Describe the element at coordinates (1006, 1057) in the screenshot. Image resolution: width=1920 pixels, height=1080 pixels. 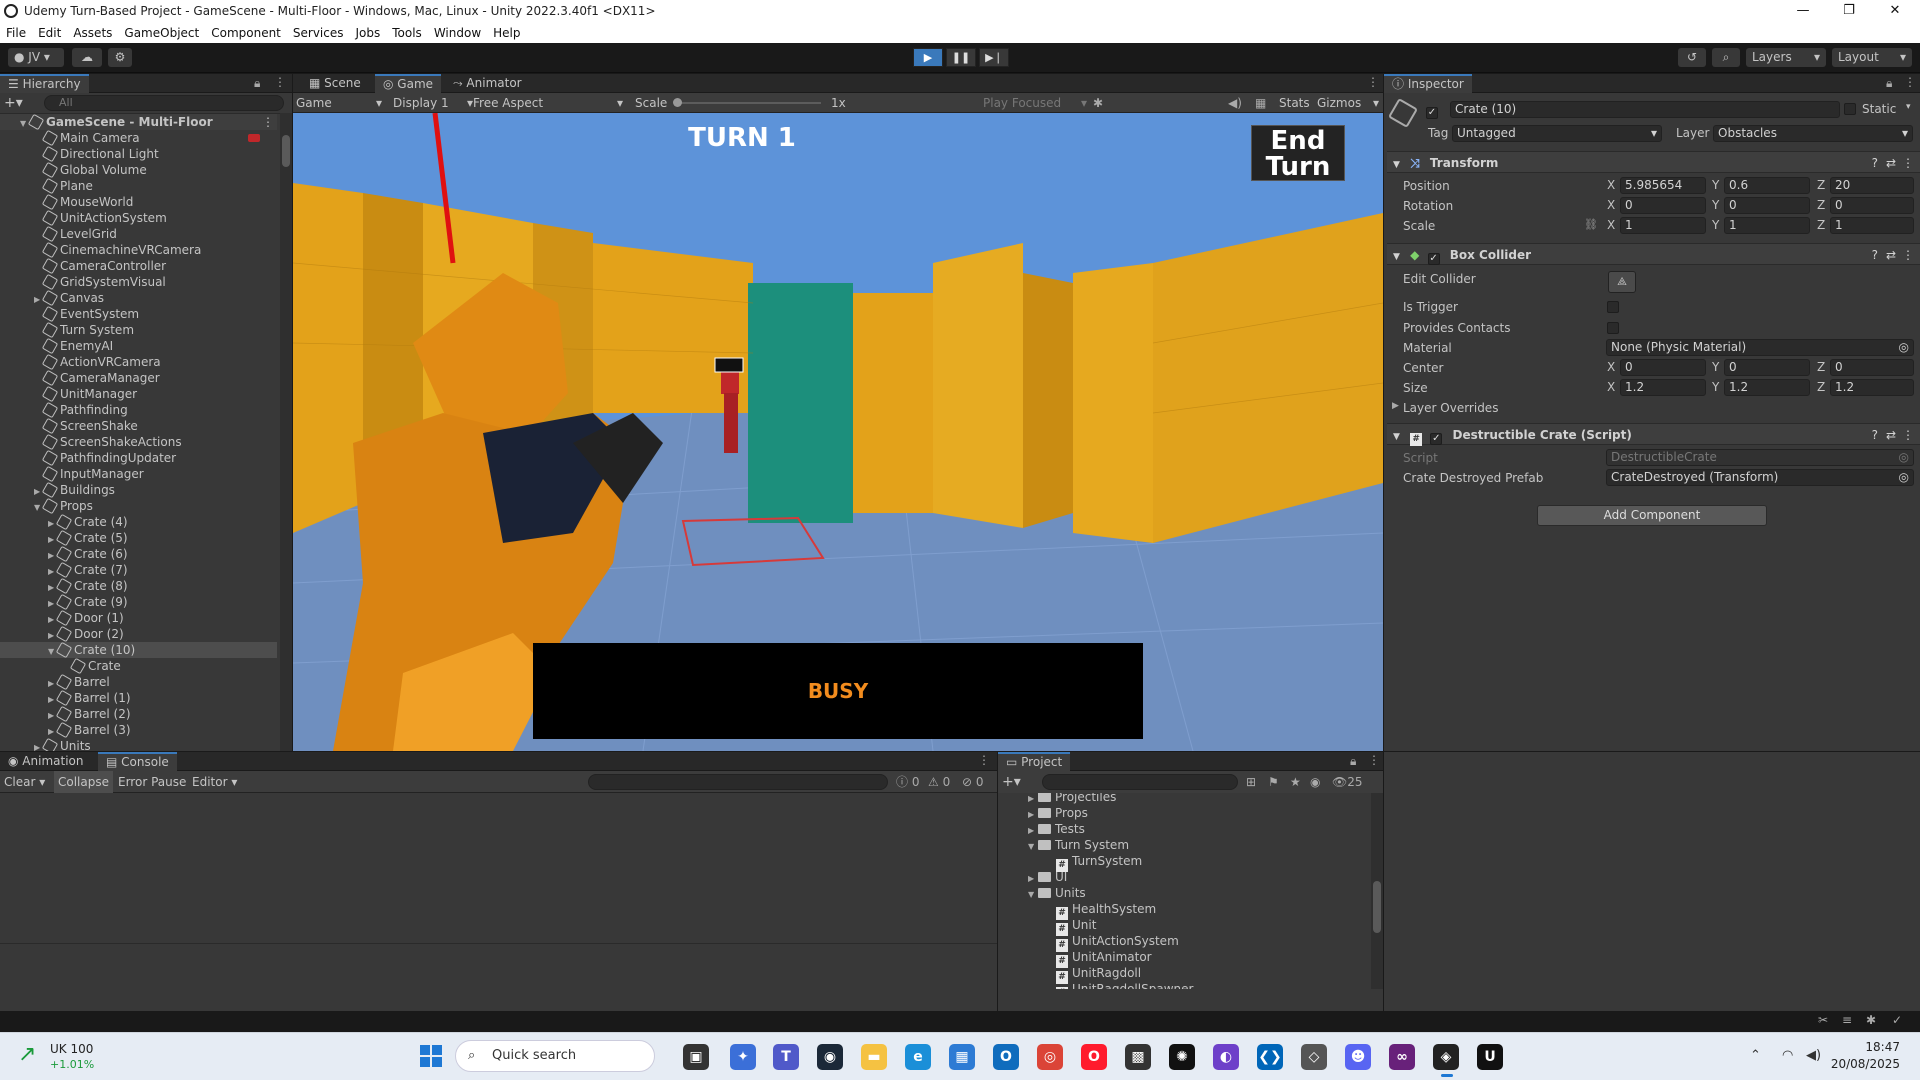
I see `outlook-icon: O` at that location.